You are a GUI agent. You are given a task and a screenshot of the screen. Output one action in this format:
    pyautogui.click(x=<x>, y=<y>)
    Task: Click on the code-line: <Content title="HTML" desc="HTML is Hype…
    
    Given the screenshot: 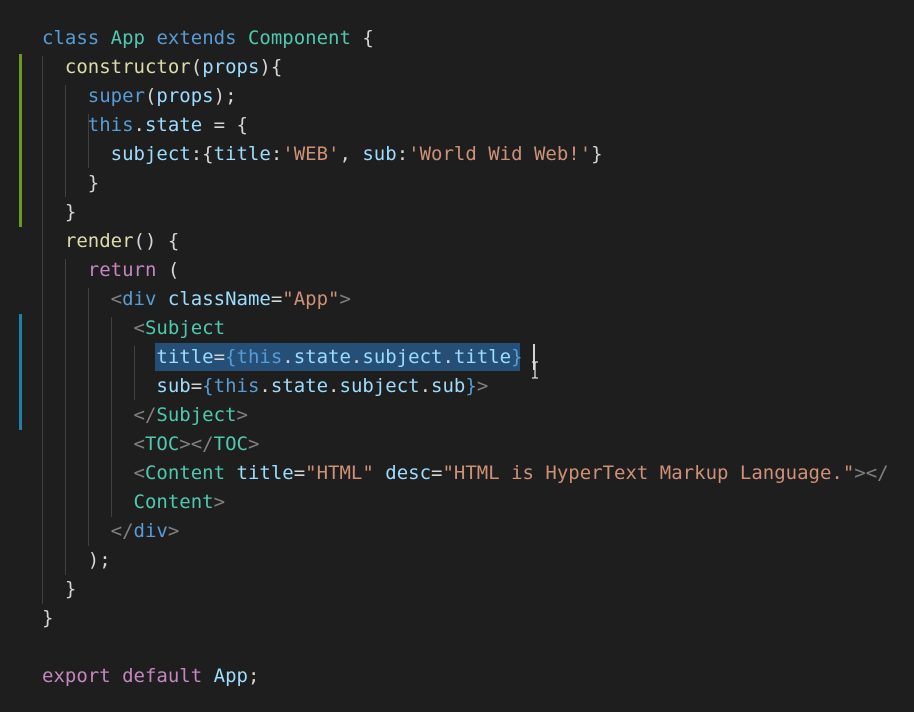 What is the action you would take?
    pyautogui.click(x=465, y=473)
    